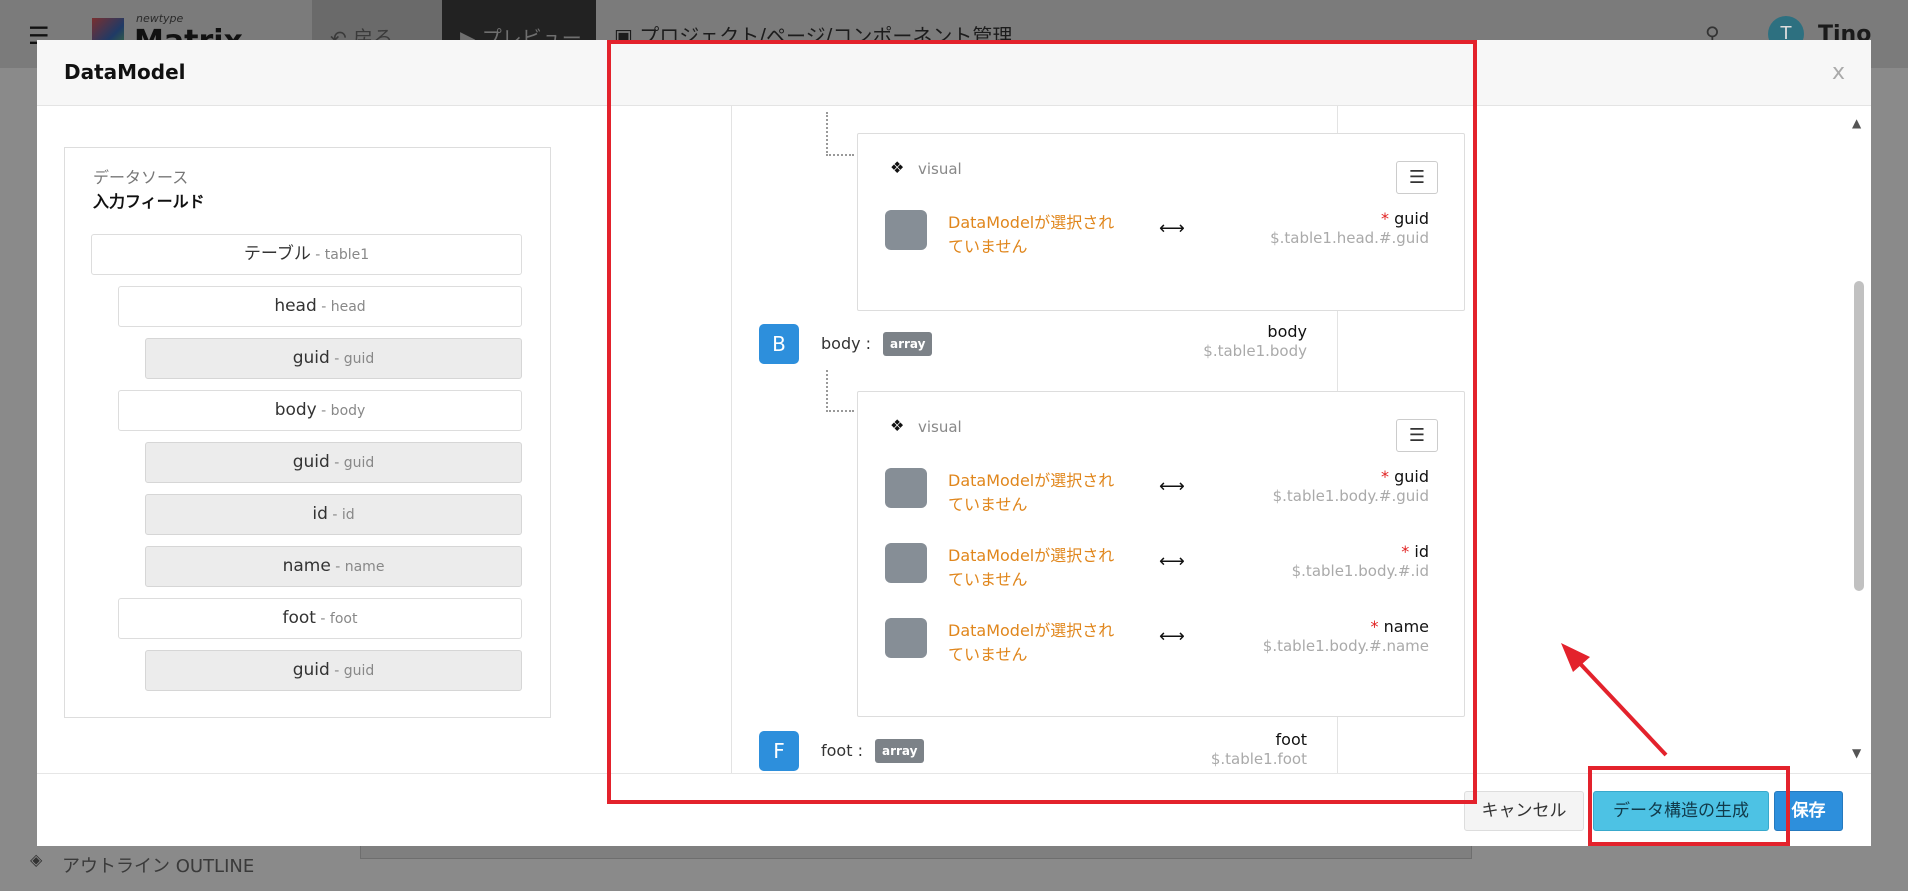 This screenshot has width=1908, height=891. Describe the element at coordinates (1859, 436) in the screenshot. I see `scrollbar-thumb` at that location.